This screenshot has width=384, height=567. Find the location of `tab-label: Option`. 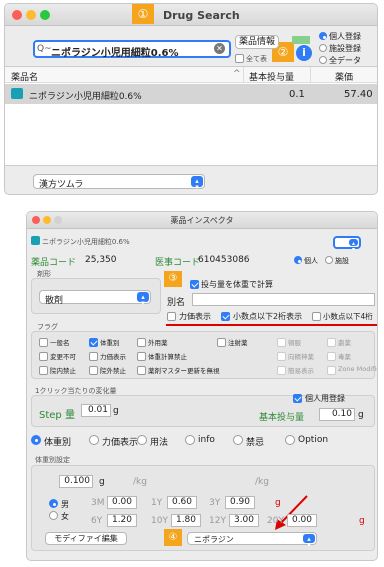

tab-label: Option is located at coordinates (313, 440).